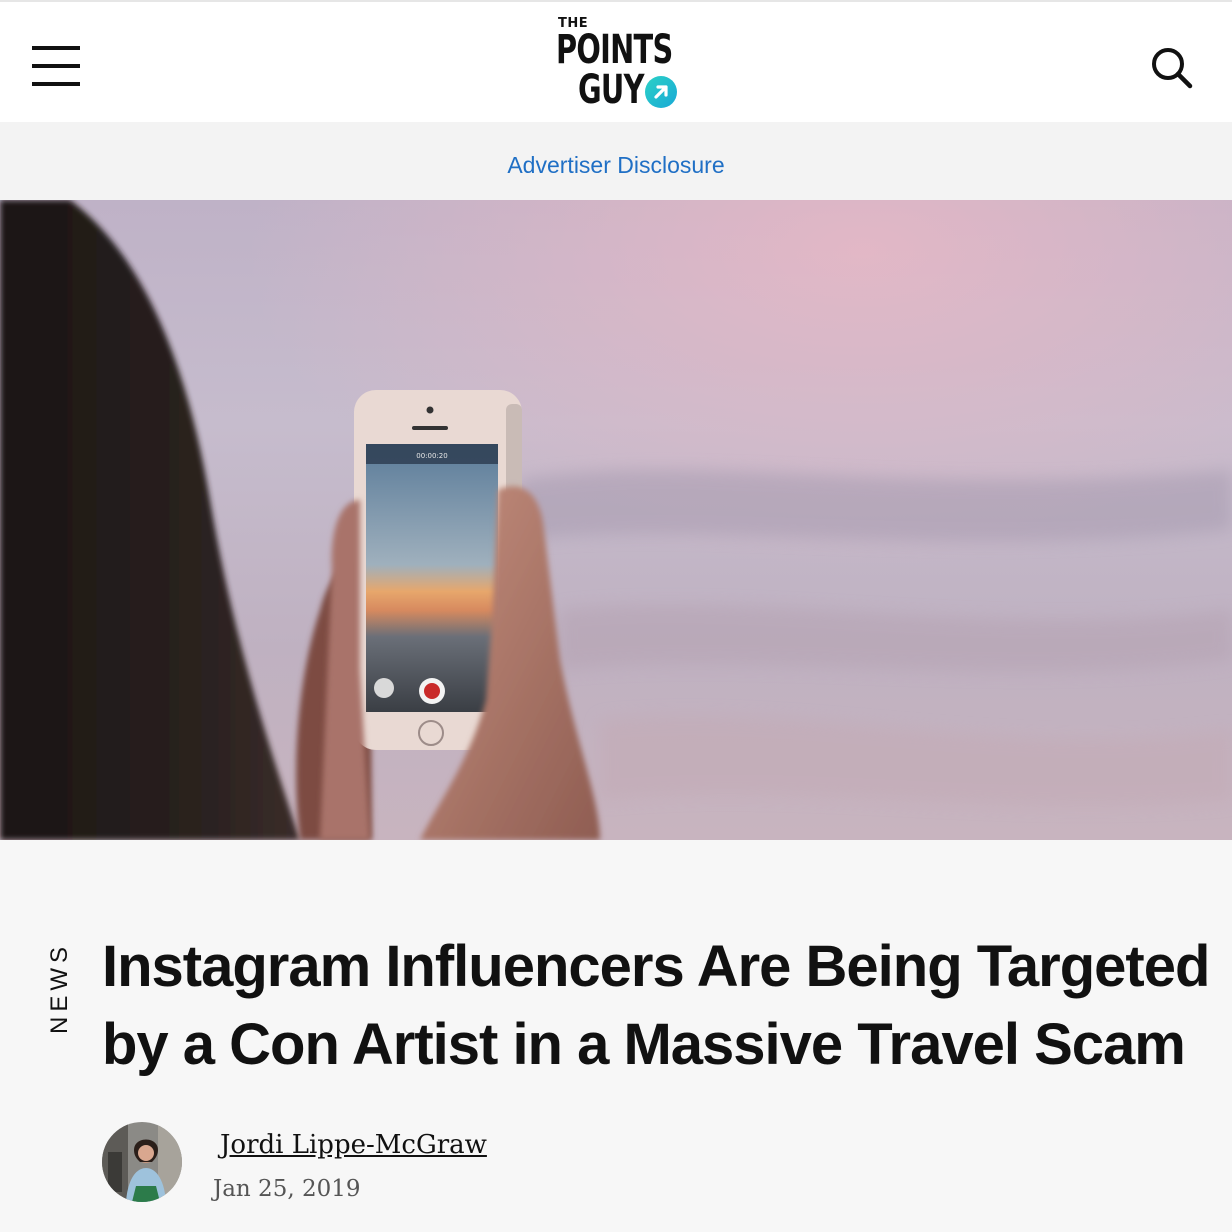 The width and height of the screenshot is (1232, 1232). I want to click on author-avatar, so click(142, 1162).